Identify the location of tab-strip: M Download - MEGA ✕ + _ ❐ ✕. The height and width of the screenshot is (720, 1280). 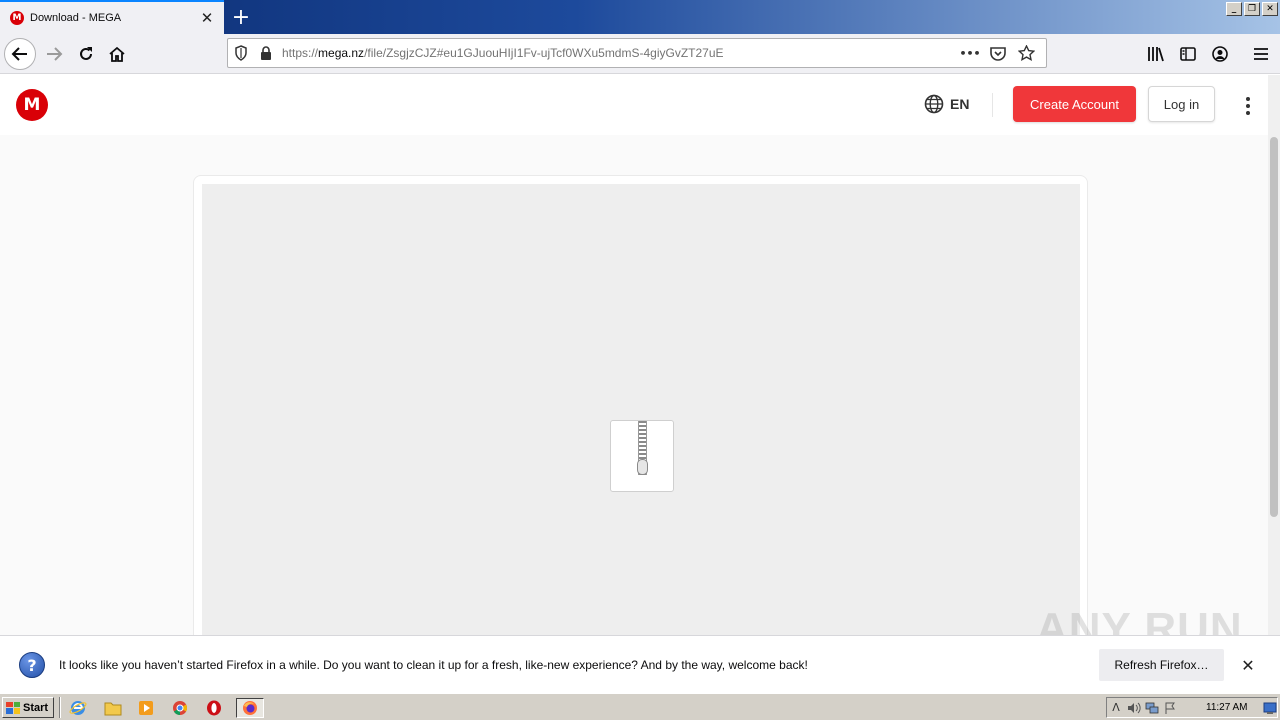
(640, 17).